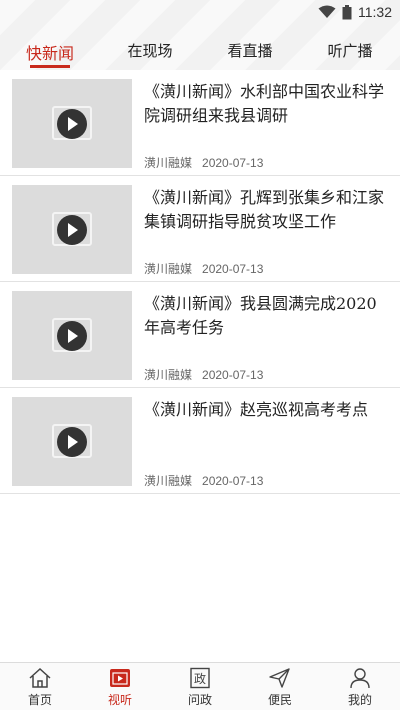  I want to click on nav-home-label: 首页, so click(39, 700).